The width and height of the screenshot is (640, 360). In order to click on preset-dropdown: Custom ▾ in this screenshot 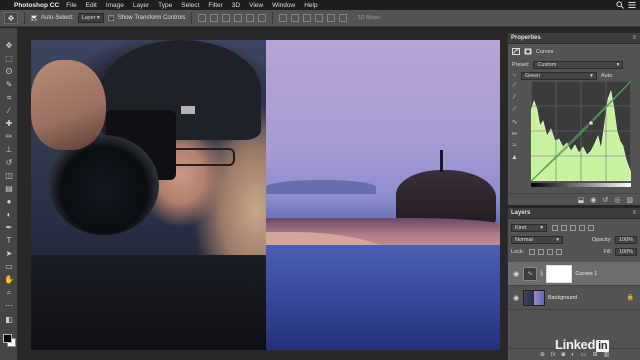, I will do `click(578, 64)`.